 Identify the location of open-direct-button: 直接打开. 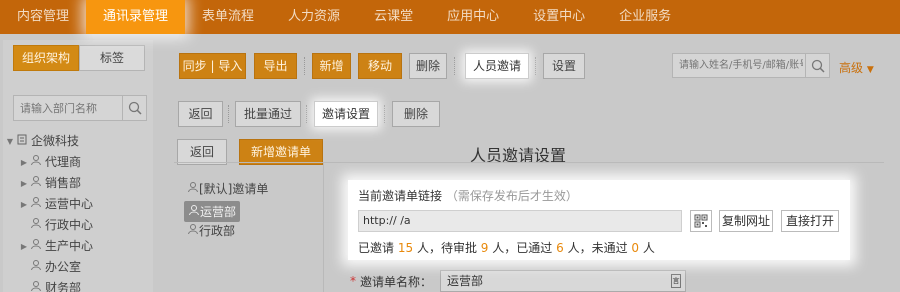
(810, 221).